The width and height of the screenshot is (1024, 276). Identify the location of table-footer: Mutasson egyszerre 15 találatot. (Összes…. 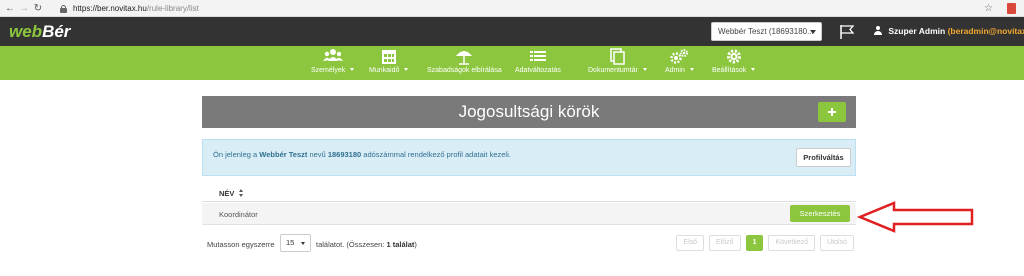
(529, 244).